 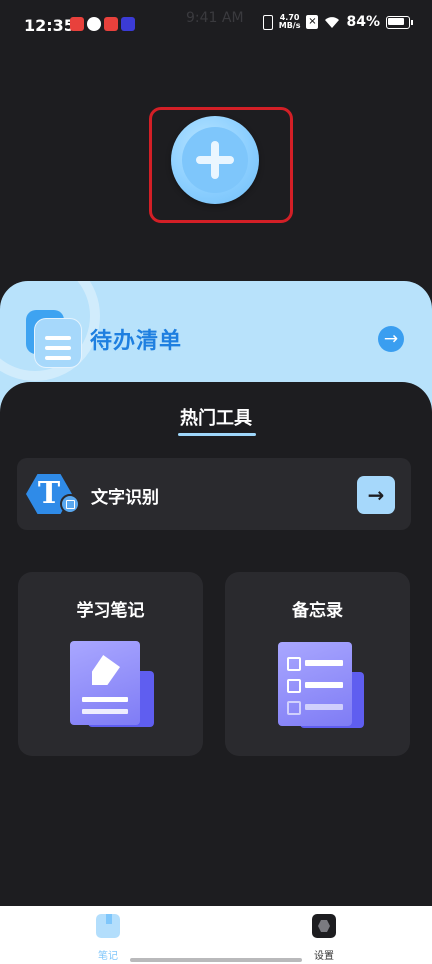 I want to click on ocr-tool-row: T 文字识别 →, so click(x=214, y=494).